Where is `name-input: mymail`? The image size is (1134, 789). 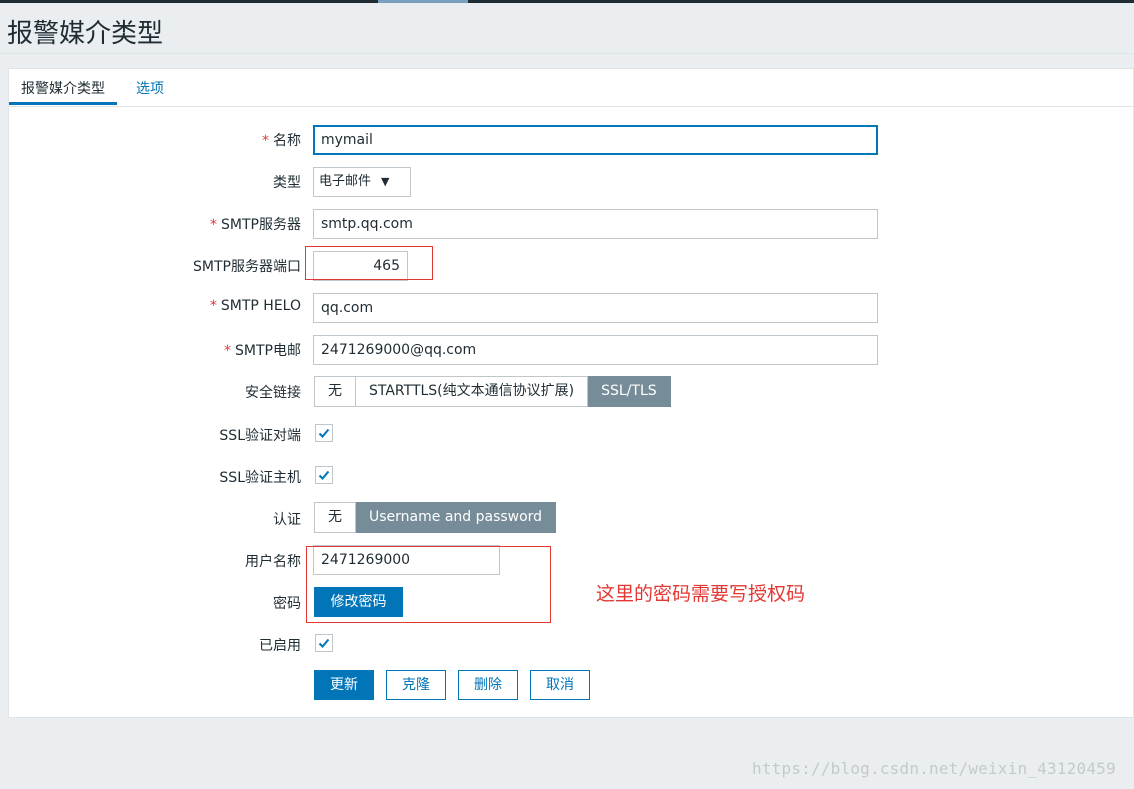
name-input: mymail is located at coordinates (595, 140).